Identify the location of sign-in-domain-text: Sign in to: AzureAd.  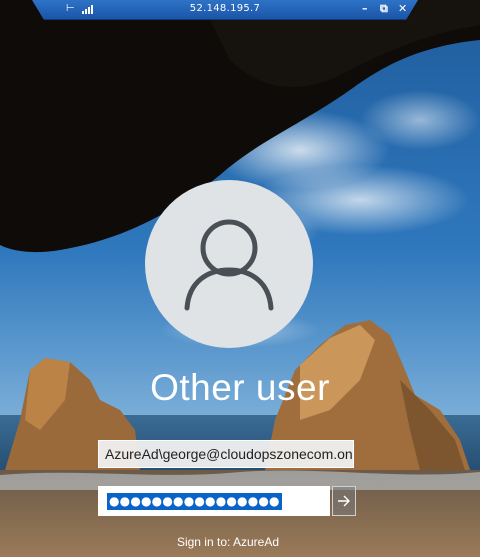
(228, 542).